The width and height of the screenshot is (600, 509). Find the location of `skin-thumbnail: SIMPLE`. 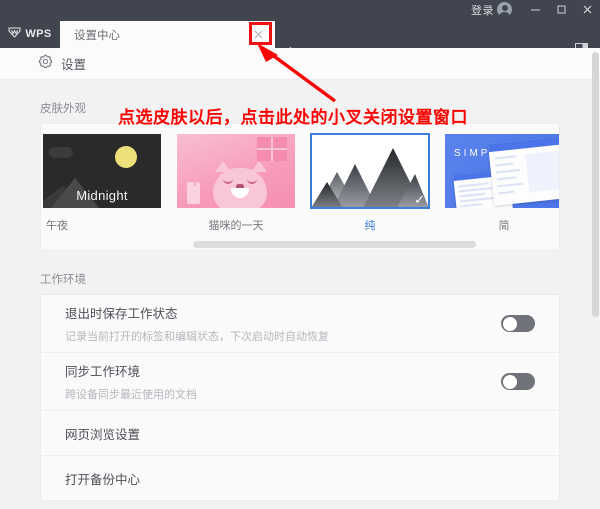

skin-thumbnail: SIMPLE is located at coordinates (502, 171).